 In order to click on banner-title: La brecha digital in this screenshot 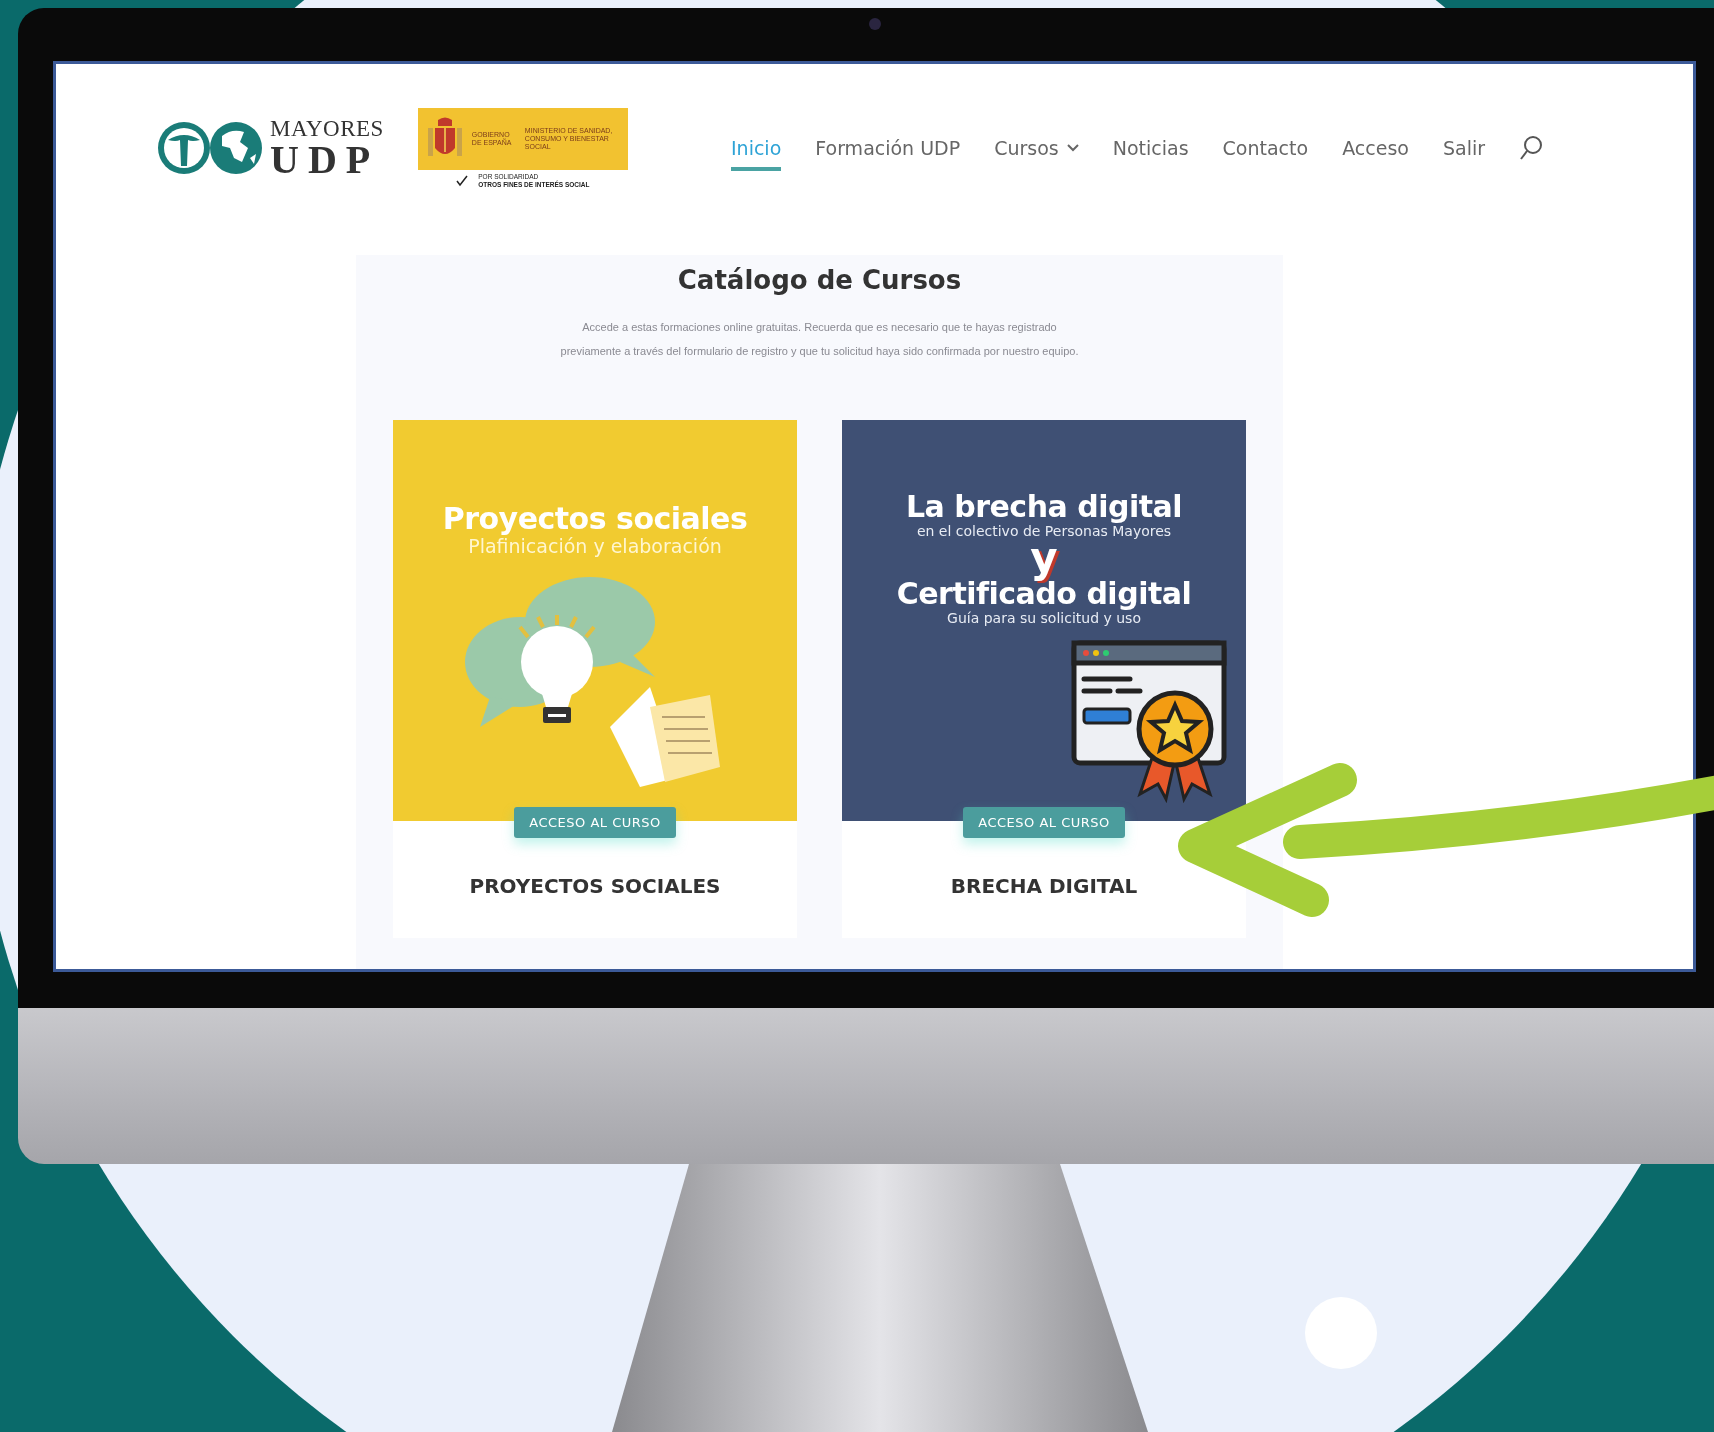, I will do `click(1044, 506)`.